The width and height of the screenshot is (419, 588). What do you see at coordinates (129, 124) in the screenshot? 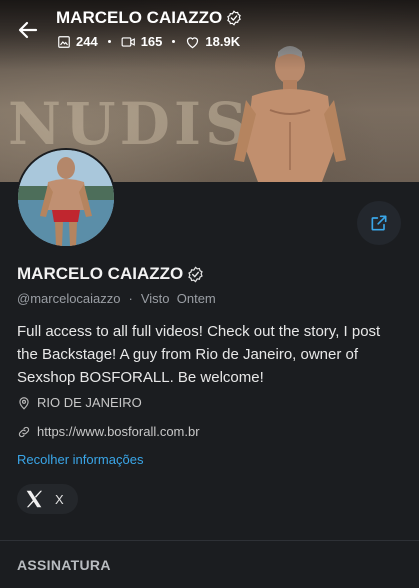
I see `cover-sand-writing: NUDIS` at bounding box center [129, 124].